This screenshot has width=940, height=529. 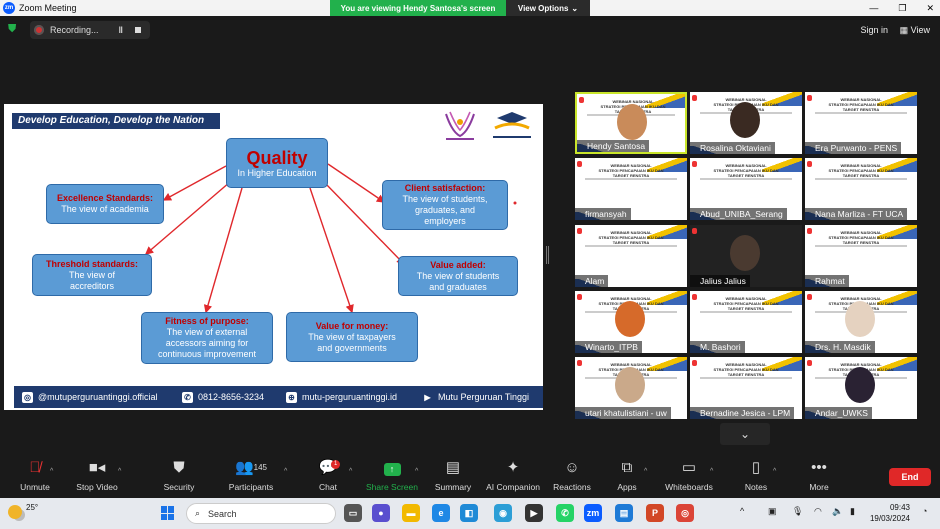 I want to click on volume-icon: 🔈, so click(x=837, y=511).